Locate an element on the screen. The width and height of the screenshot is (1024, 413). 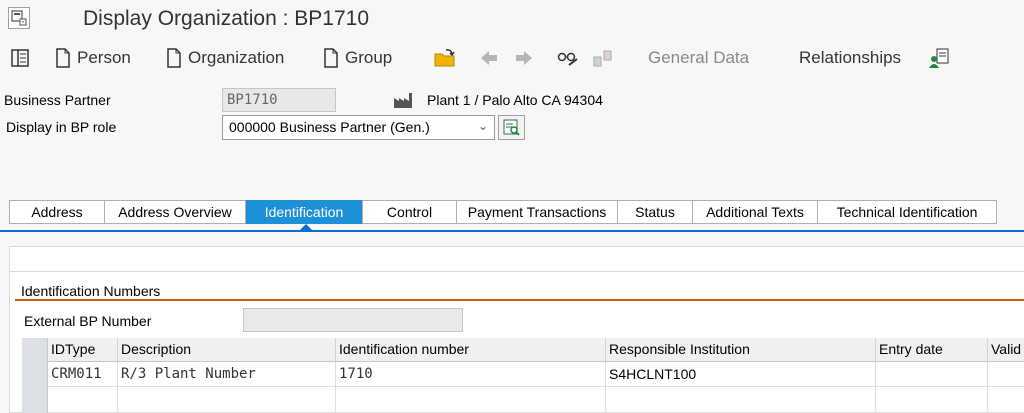
tab-identification: Identification is located at coordinates (304, 212).